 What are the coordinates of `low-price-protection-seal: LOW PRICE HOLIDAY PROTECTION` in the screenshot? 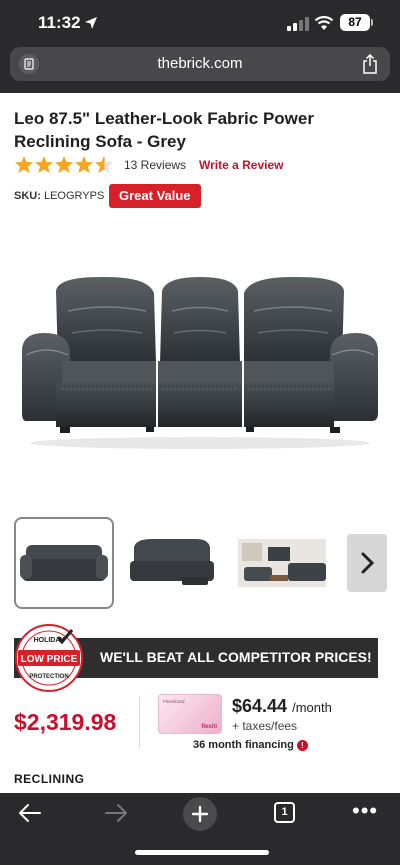 It's located at (49, 658).